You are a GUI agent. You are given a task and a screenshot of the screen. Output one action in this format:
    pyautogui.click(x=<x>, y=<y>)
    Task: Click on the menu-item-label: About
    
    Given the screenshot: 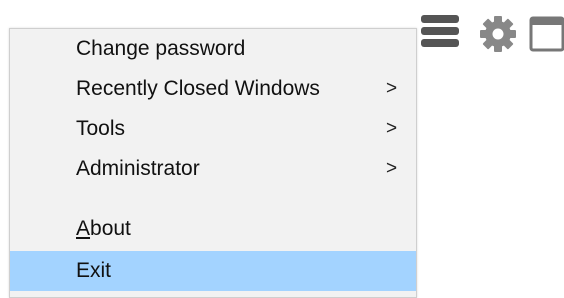 What is the action you would take?
    pyautogui.click(x=103, y=228)
    